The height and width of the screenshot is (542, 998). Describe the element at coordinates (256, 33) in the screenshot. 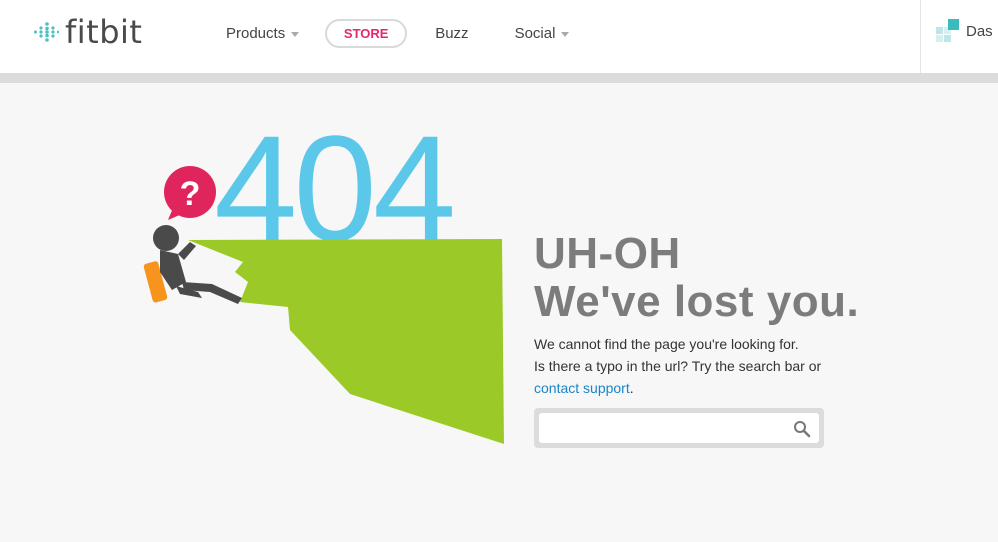

I see `nav-products-label: Products` at that location.